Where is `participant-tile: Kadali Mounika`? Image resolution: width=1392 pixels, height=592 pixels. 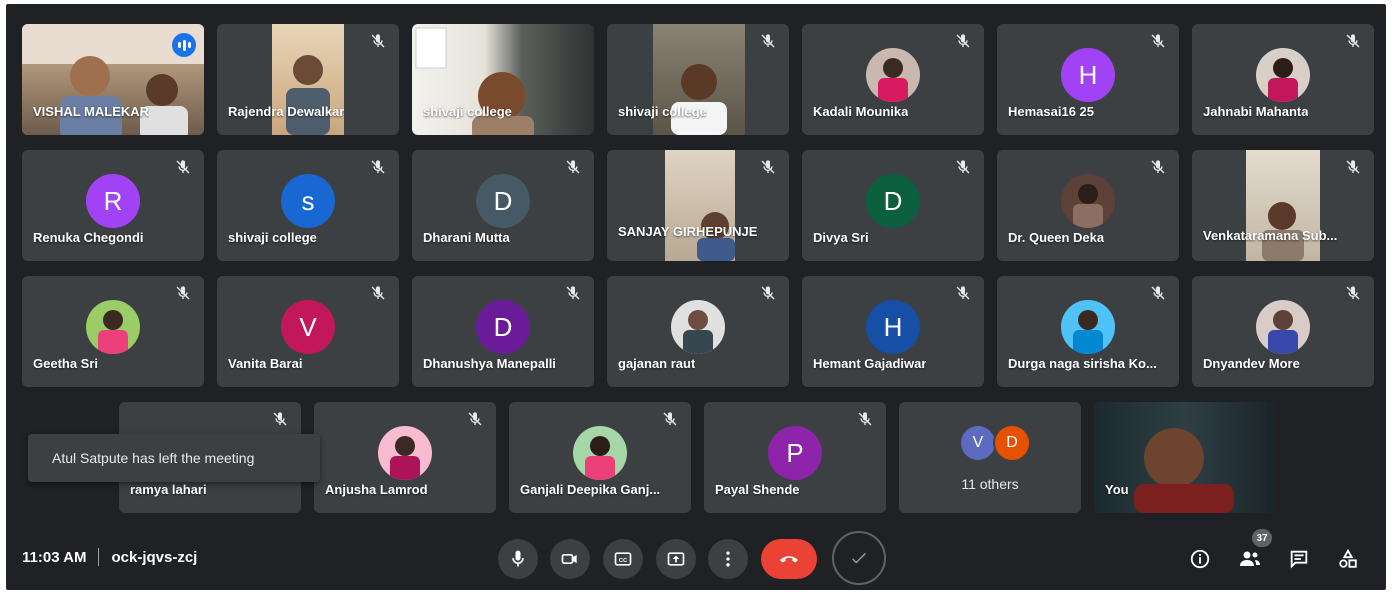 participant-tile: Kadali Mounika is located at coordinates (893, 79).